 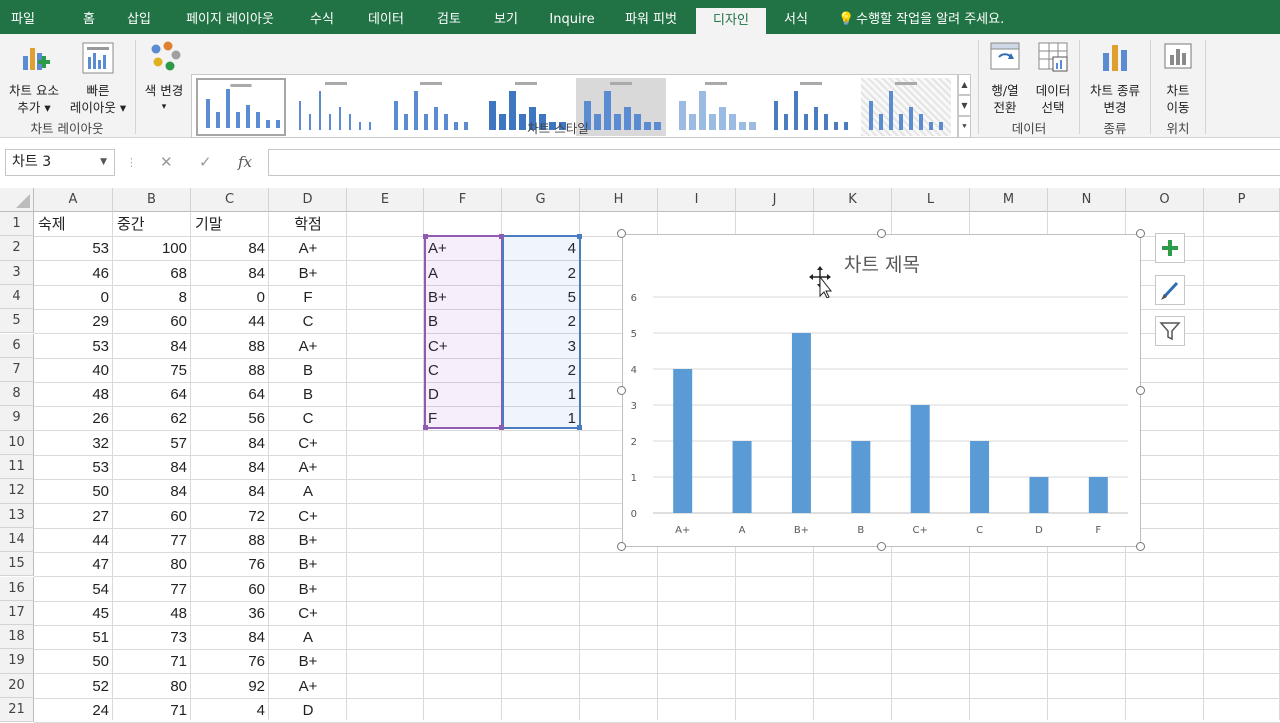 I want to click on tab-1: 홈, so click(x=89, y=17).